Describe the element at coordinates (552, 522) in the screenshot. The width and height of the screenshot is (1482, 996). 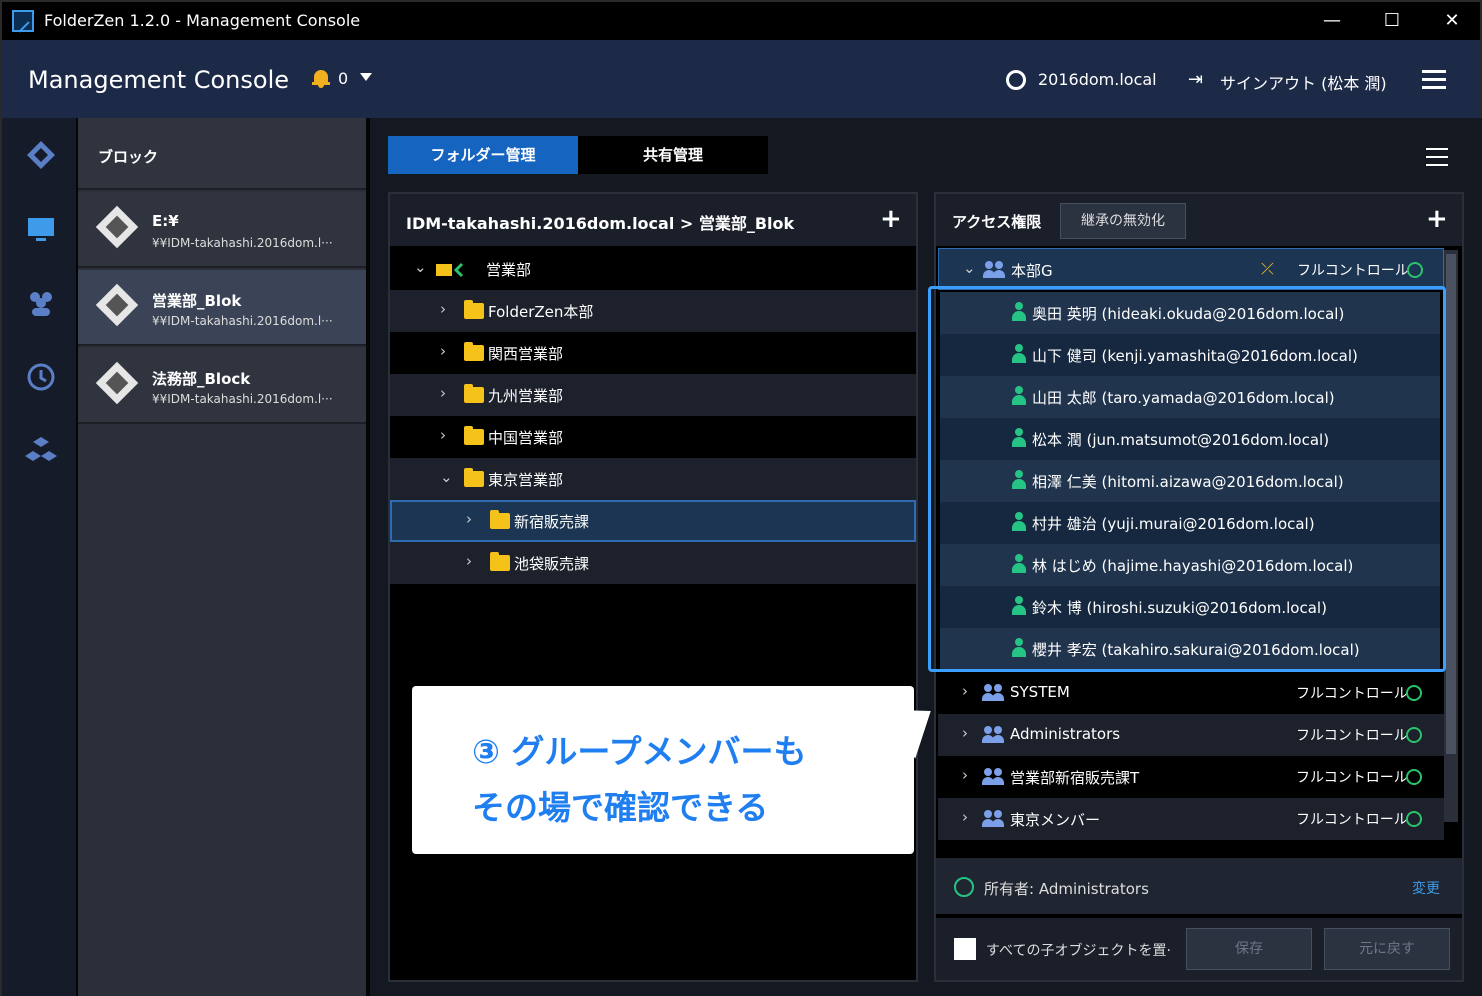
I see `tree-item-label: 新宿販売課` at that location.